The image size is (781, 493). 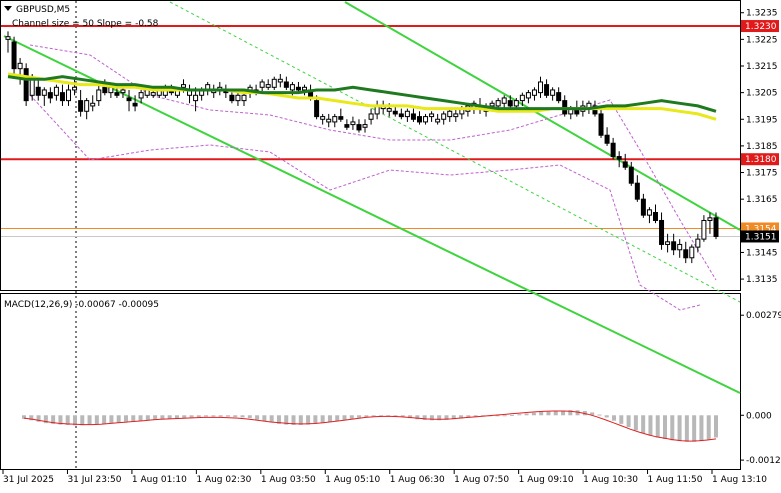 I want to click on time-tick-label: 1 Aug 03:50, so click(x=288, y=480).